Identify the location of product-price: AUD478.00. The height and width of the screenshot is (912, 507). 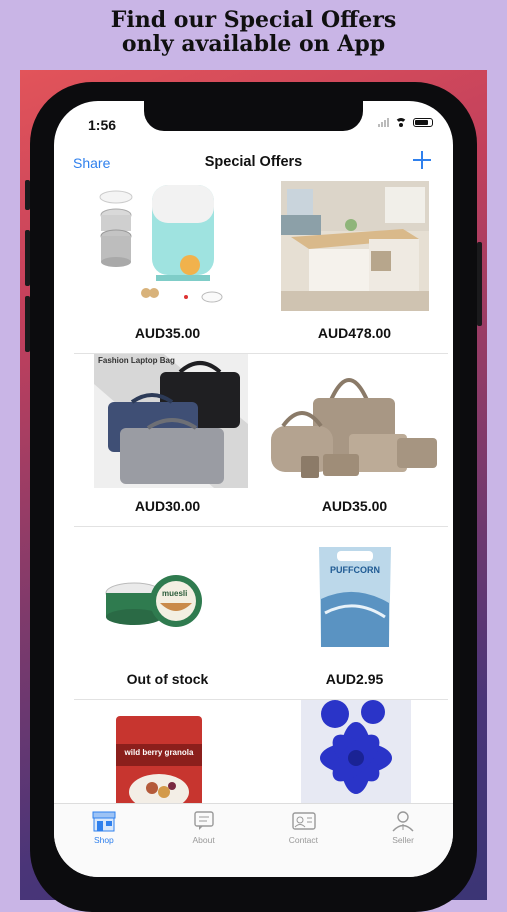
(354, 333).